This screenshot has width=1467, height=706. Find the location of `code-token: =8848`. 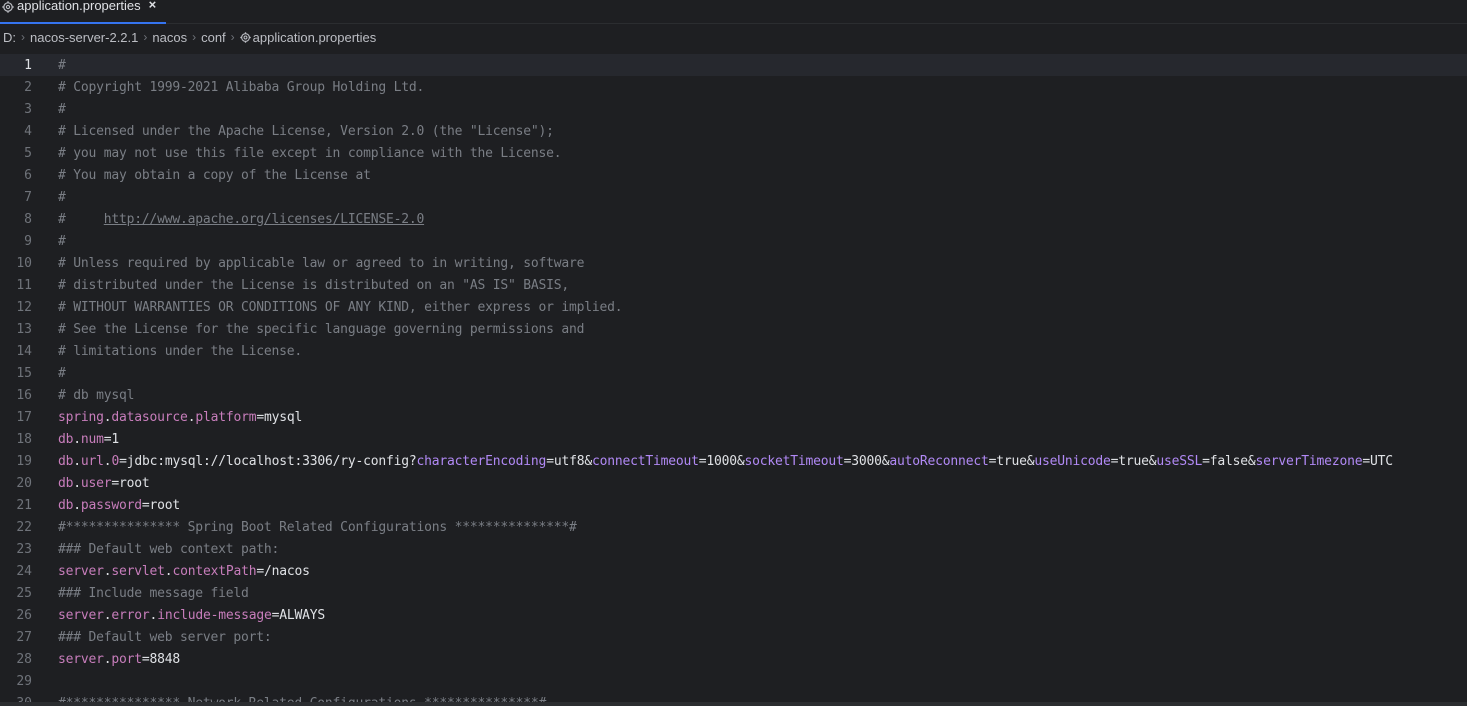

code-token: =8848 is located at coordinates (161, 659).